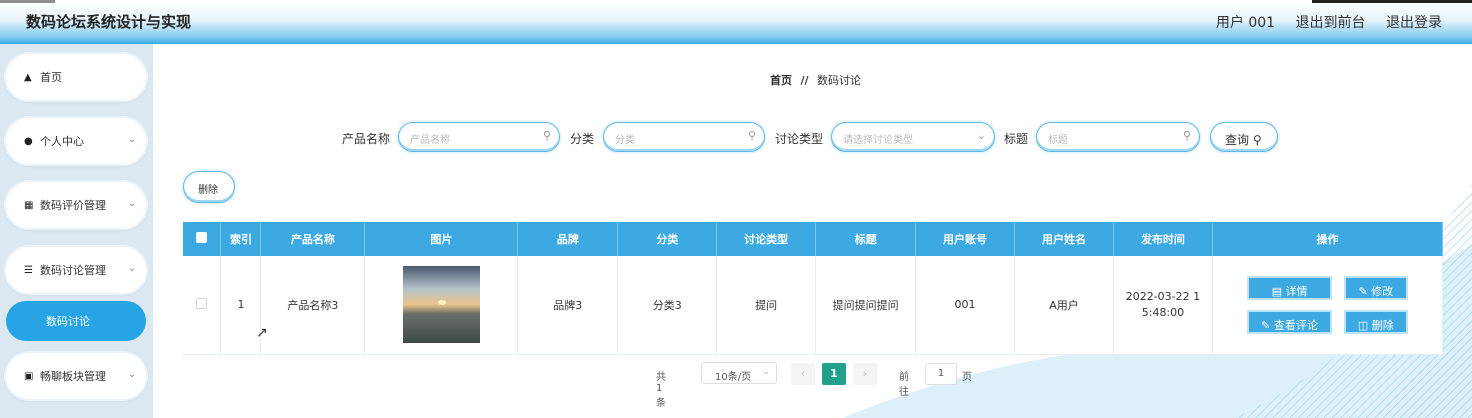  I want to click on detail-button: ▤ 详情, so click(1289, 287).